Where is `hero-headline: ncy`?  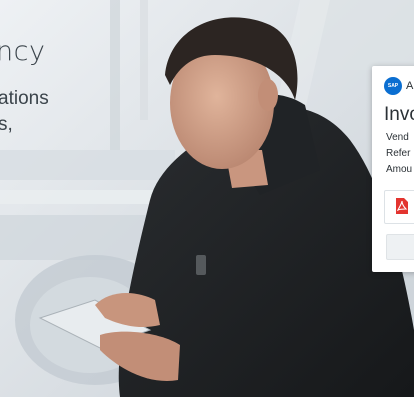 hero-headline: ncy is located at coordinates (23, 51).